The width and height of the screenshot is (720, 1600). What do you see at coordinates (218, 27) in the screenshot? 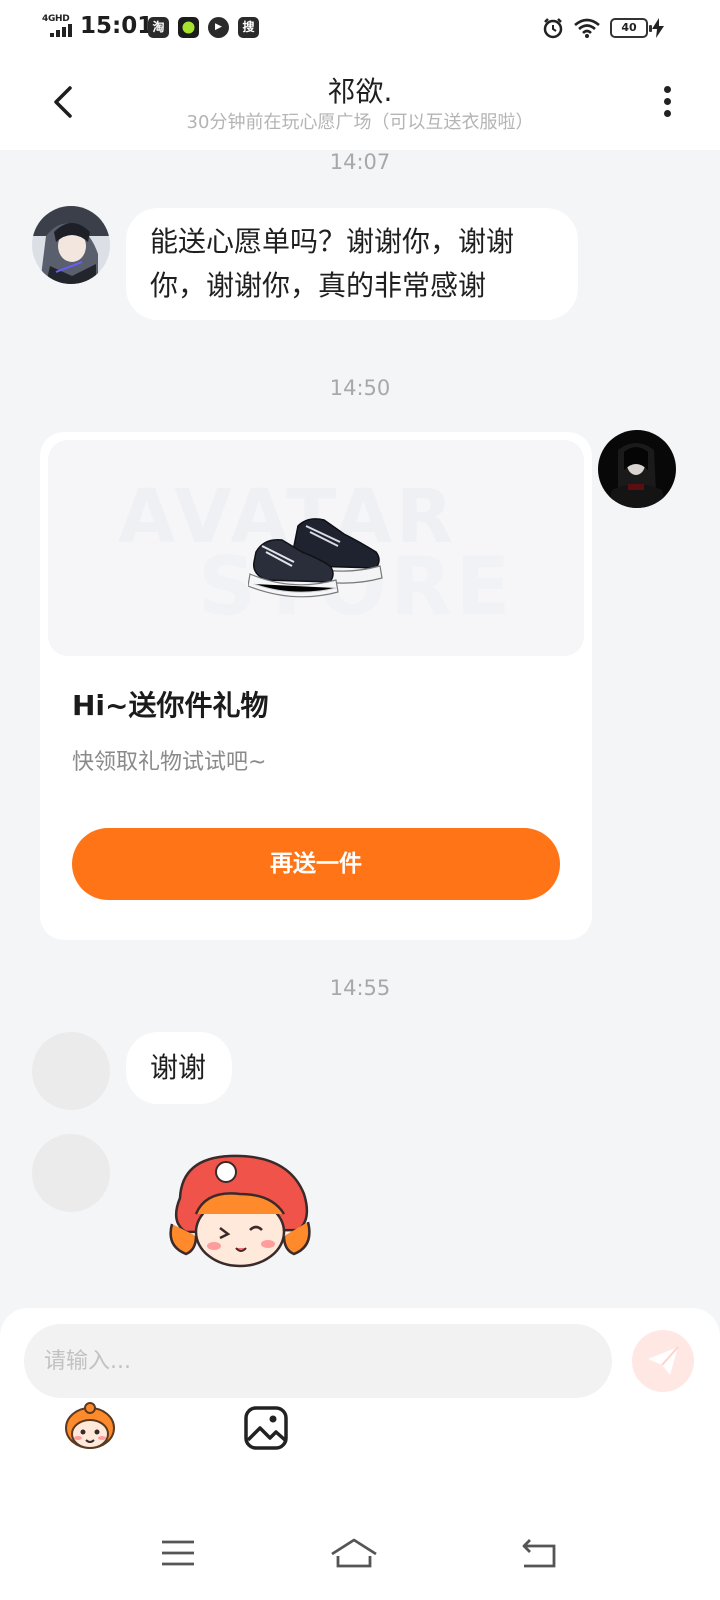
I see `play-app-icon: ▶` at bounding box center [218, 27].